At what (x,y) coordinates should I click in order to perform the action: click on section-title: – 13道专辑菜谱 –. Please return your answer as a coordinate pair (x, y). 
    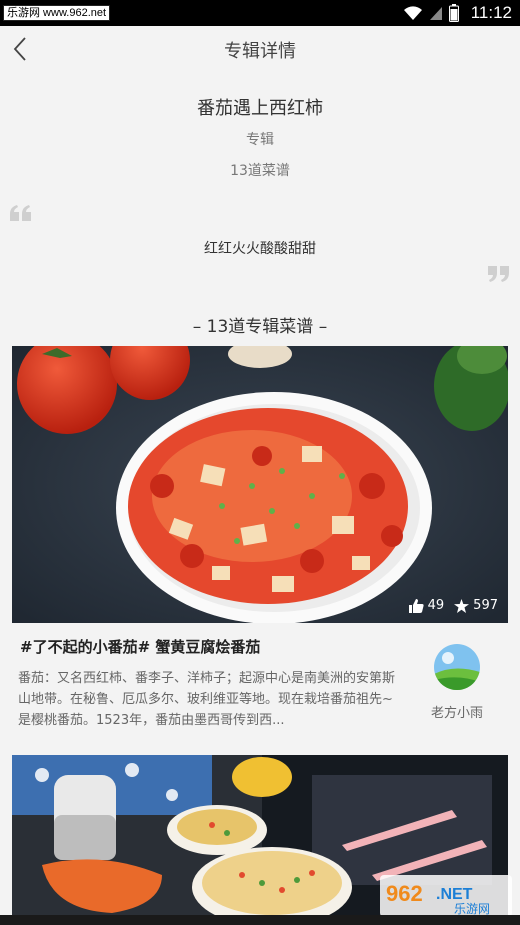
    Looking at the image, I should click on (260, 327).